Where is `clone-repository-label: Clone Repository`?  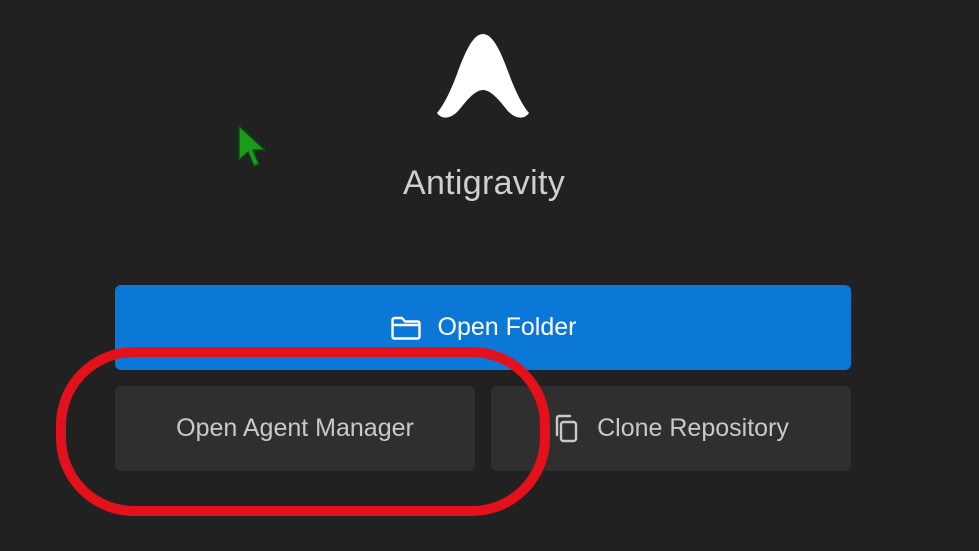
clone-repository-label: Clone Repository is located at coordinates (693, 428).